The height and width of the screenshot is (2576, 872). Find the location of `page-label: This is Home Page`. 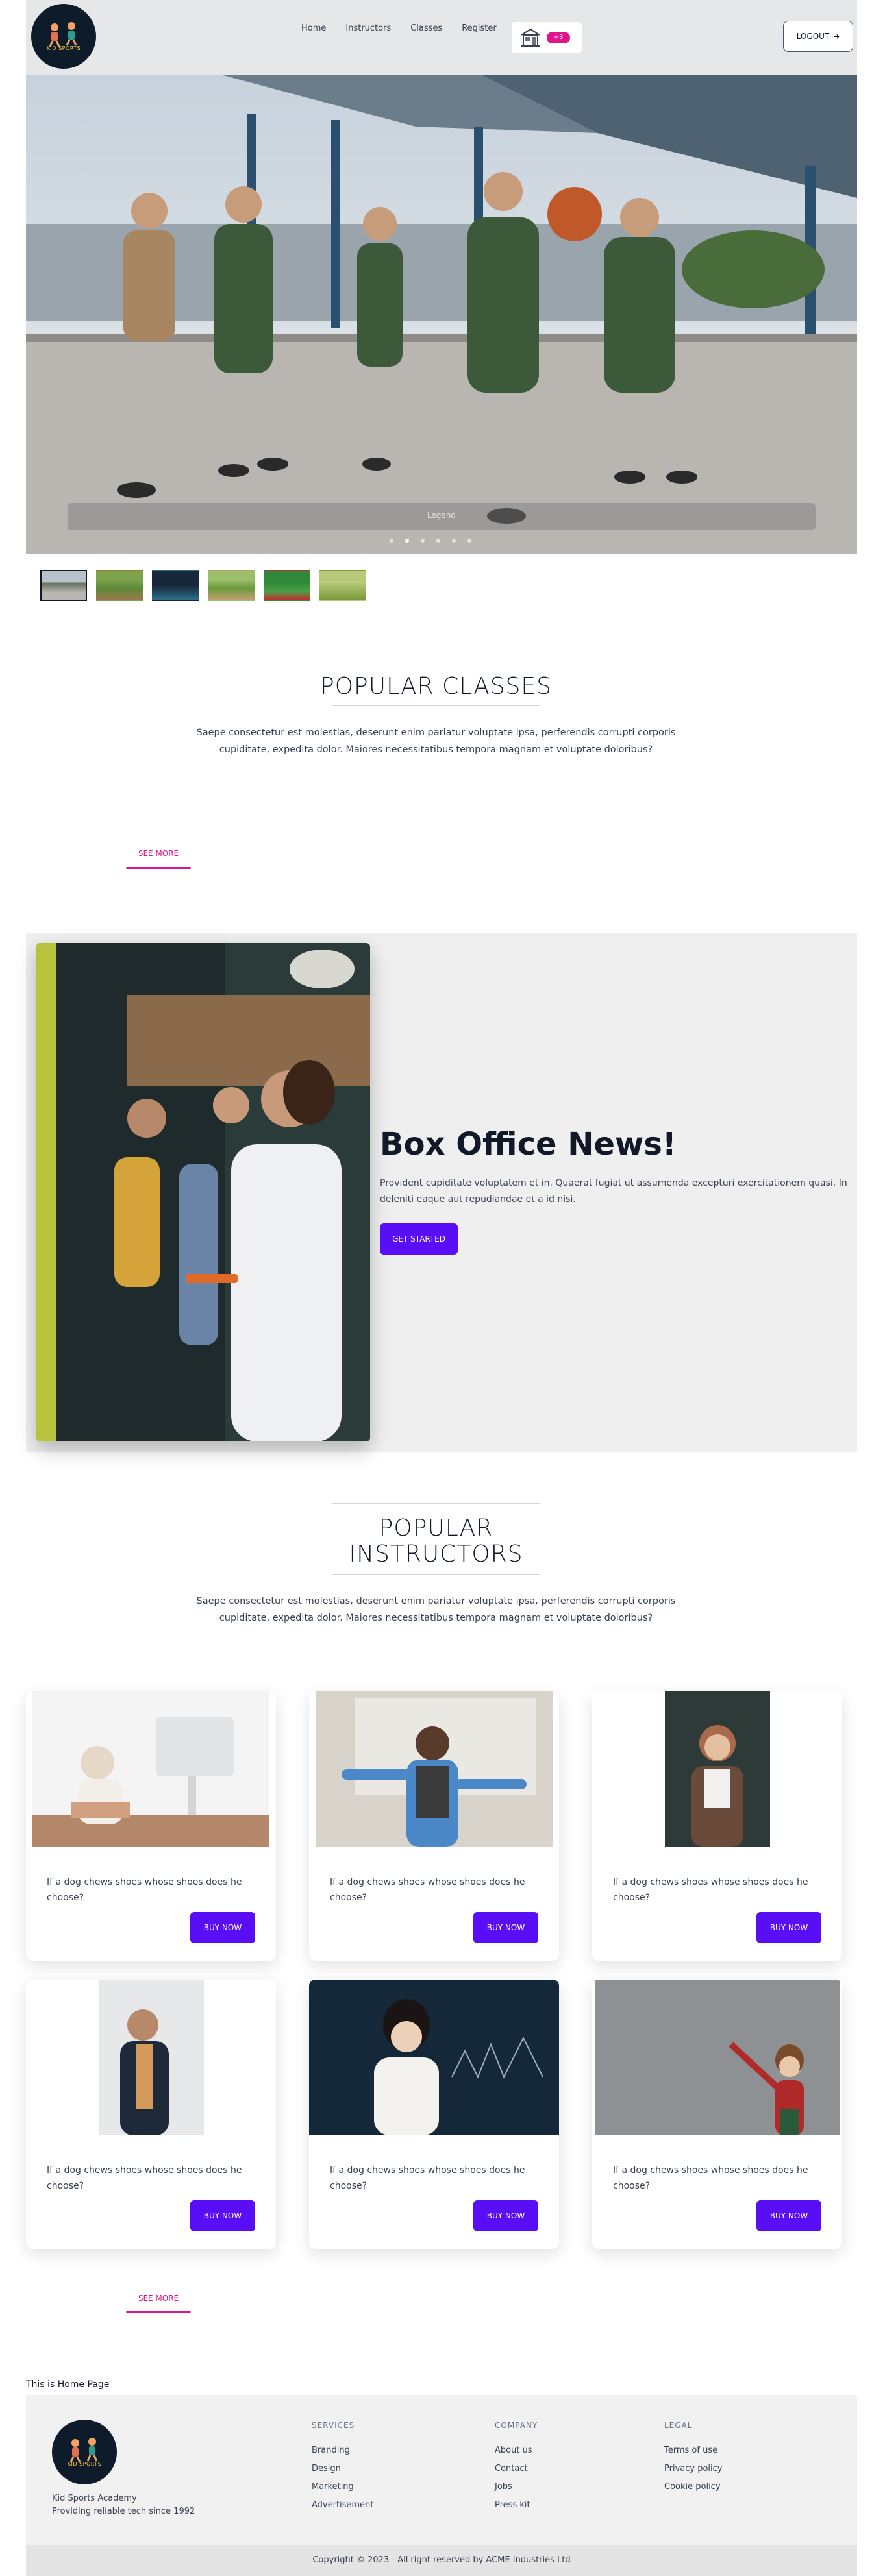

page-label: This is Home Page is located at coordinates (68, 2384).